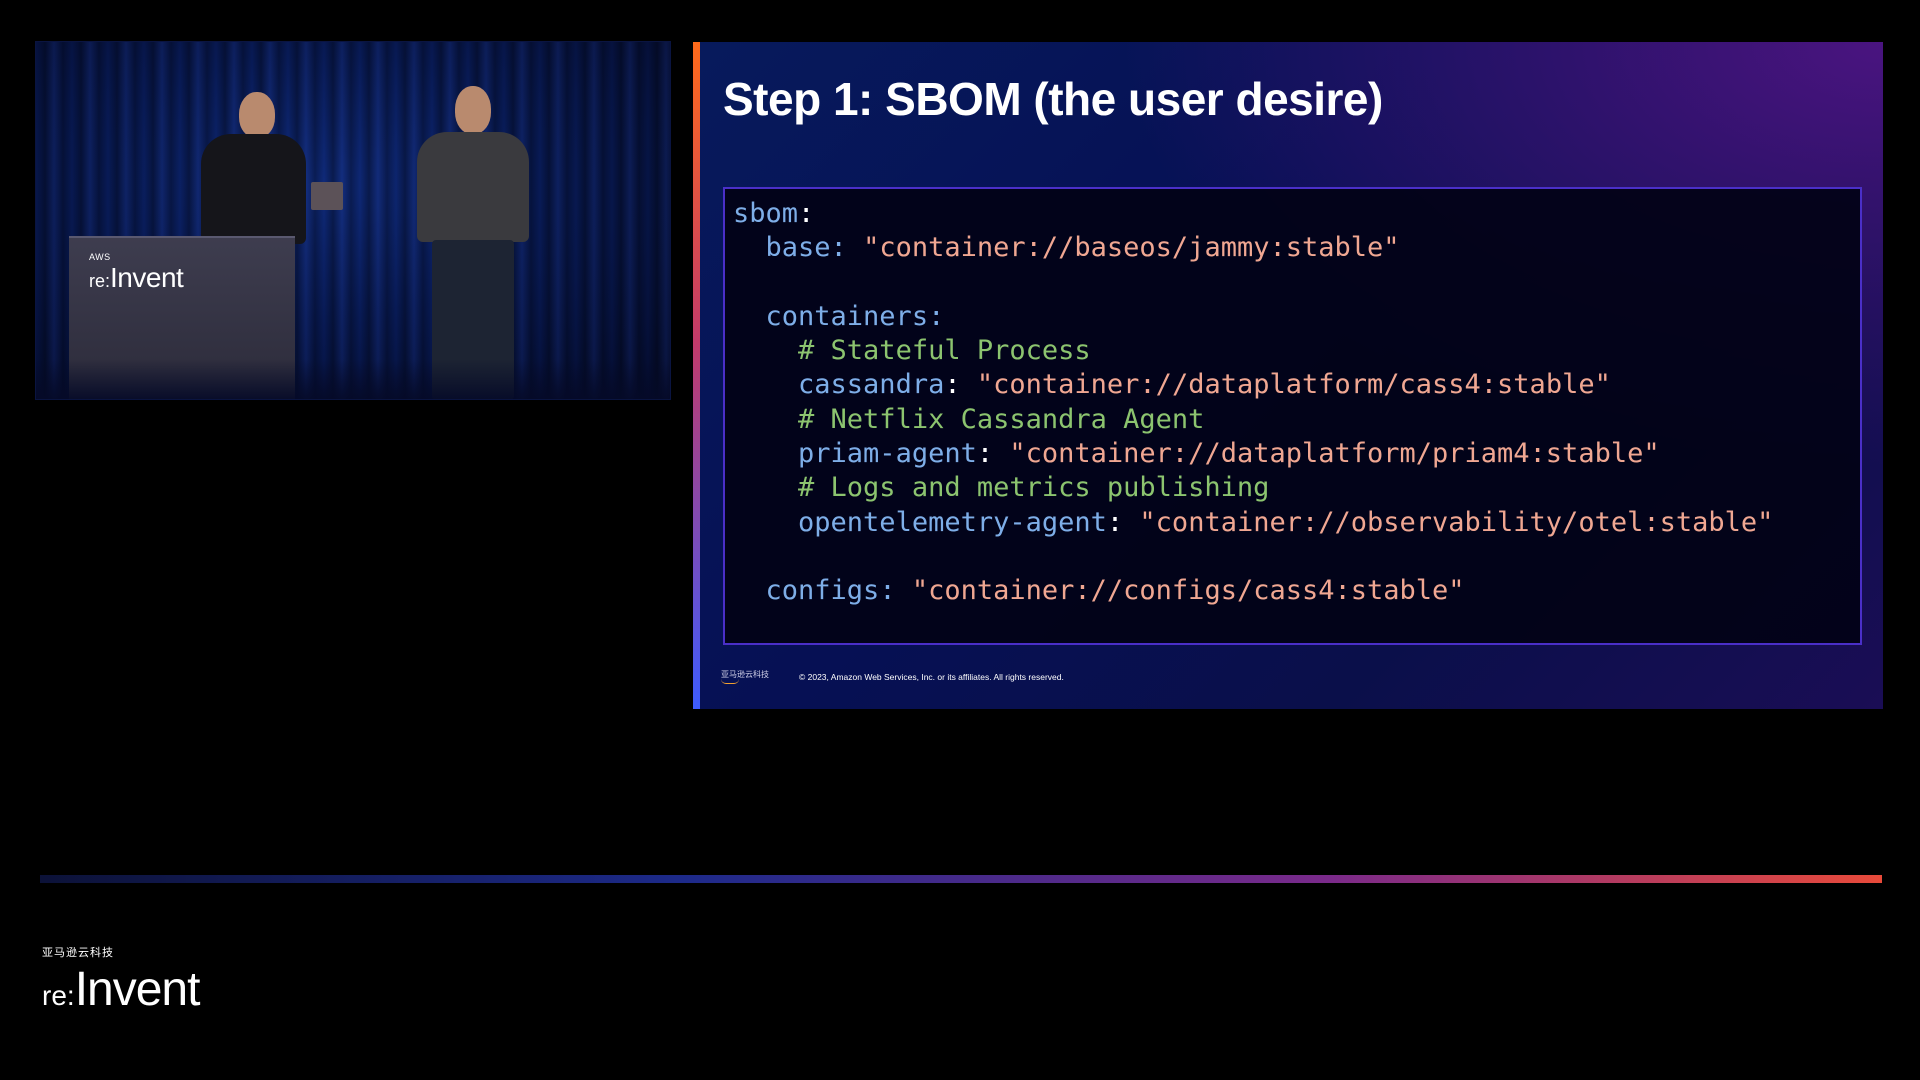 This screenshot has height=1080, width=1920. Describe the element at coordinates (944, 351) in the screenshot. I see `code-comment-stateful: # Stateful Process` at that location.